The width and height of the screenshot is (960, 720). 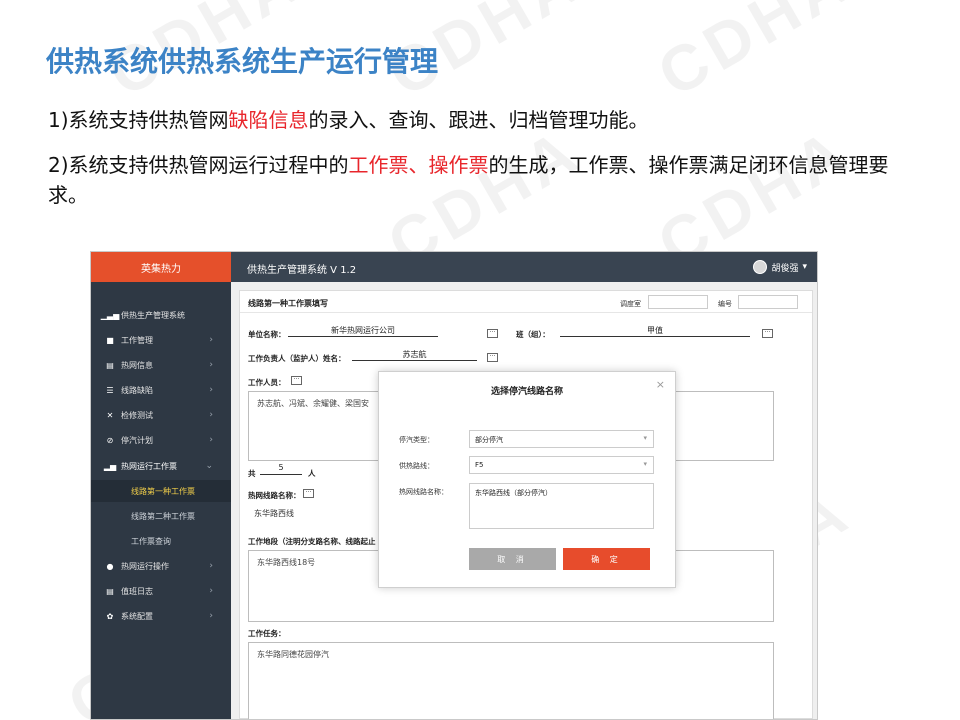 I want to click on sidebar-item: ▤ 热网信息 ›, so click(x=161, y=365).